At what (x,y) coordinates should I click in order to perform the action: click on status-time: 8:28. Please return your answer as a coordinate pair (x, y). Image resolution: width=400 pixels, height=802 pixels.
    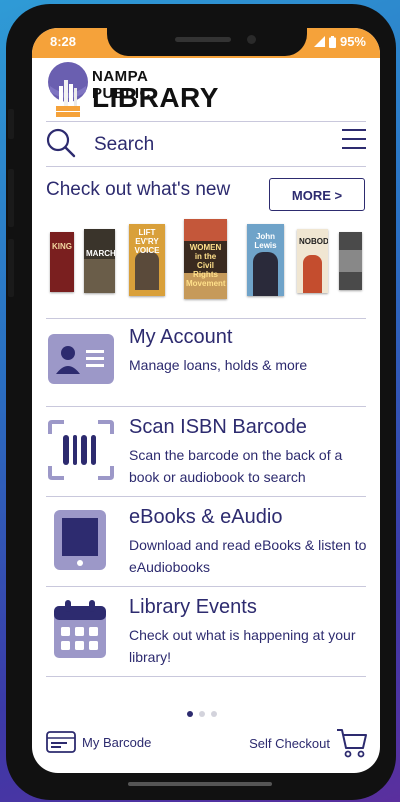
    Looking at the image, I should click on (63, 41).